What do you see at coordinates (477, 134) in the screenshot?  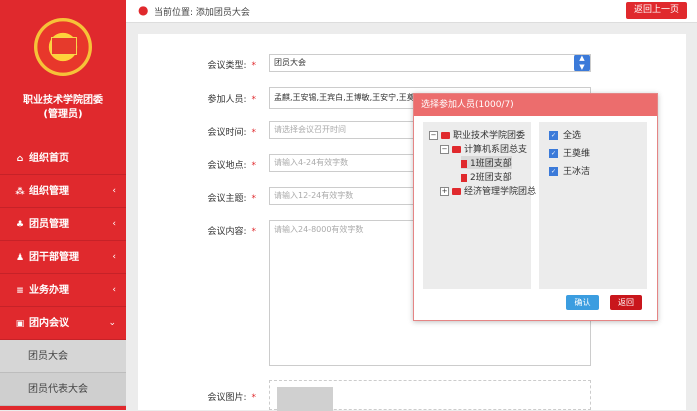 I see `tree-node-college: − 职业技术学院团委` at bounding box center [477, 134].